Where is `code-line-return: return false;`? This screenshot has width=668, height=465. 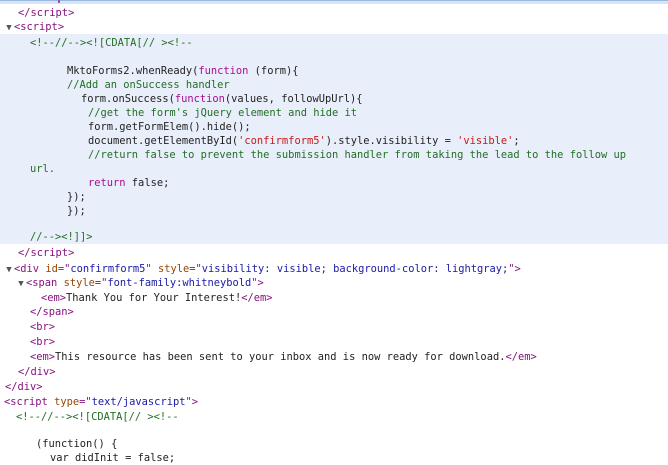 code-line-return: return false; is located at coordinates (128, 183).